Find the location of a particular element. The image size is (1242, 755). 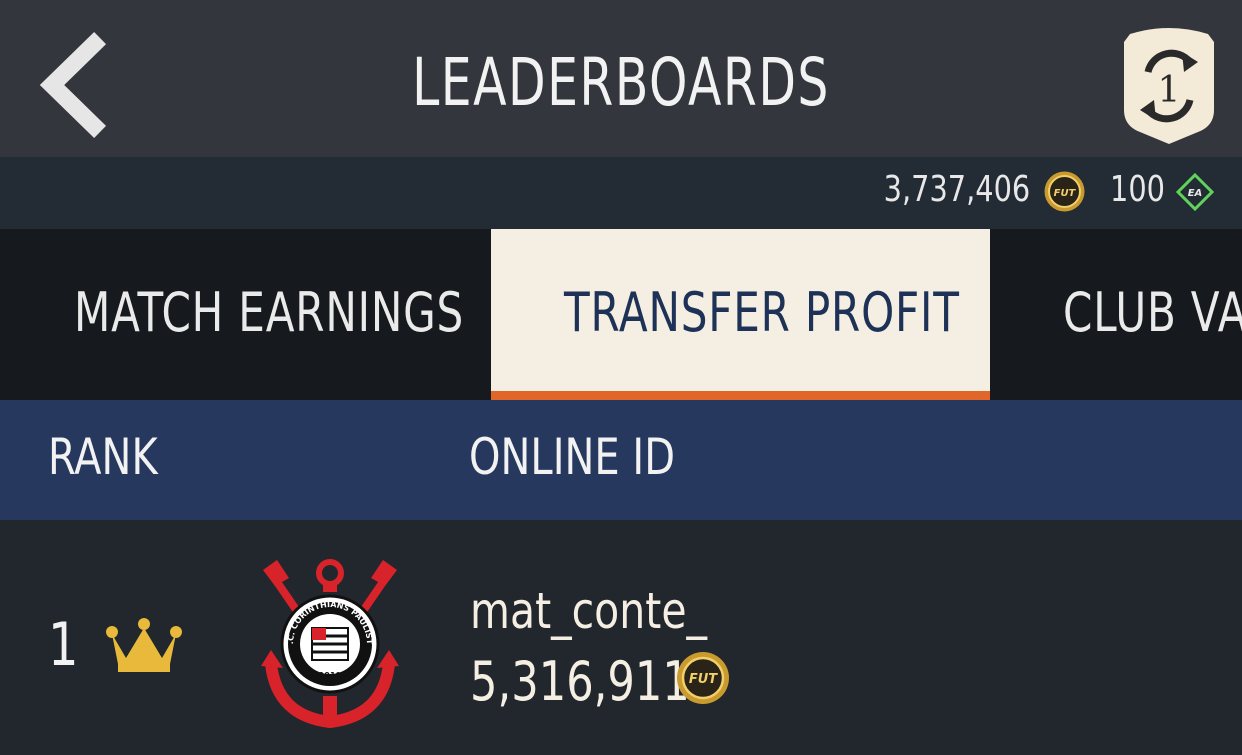

back-button is located at coordinates (75, 85).